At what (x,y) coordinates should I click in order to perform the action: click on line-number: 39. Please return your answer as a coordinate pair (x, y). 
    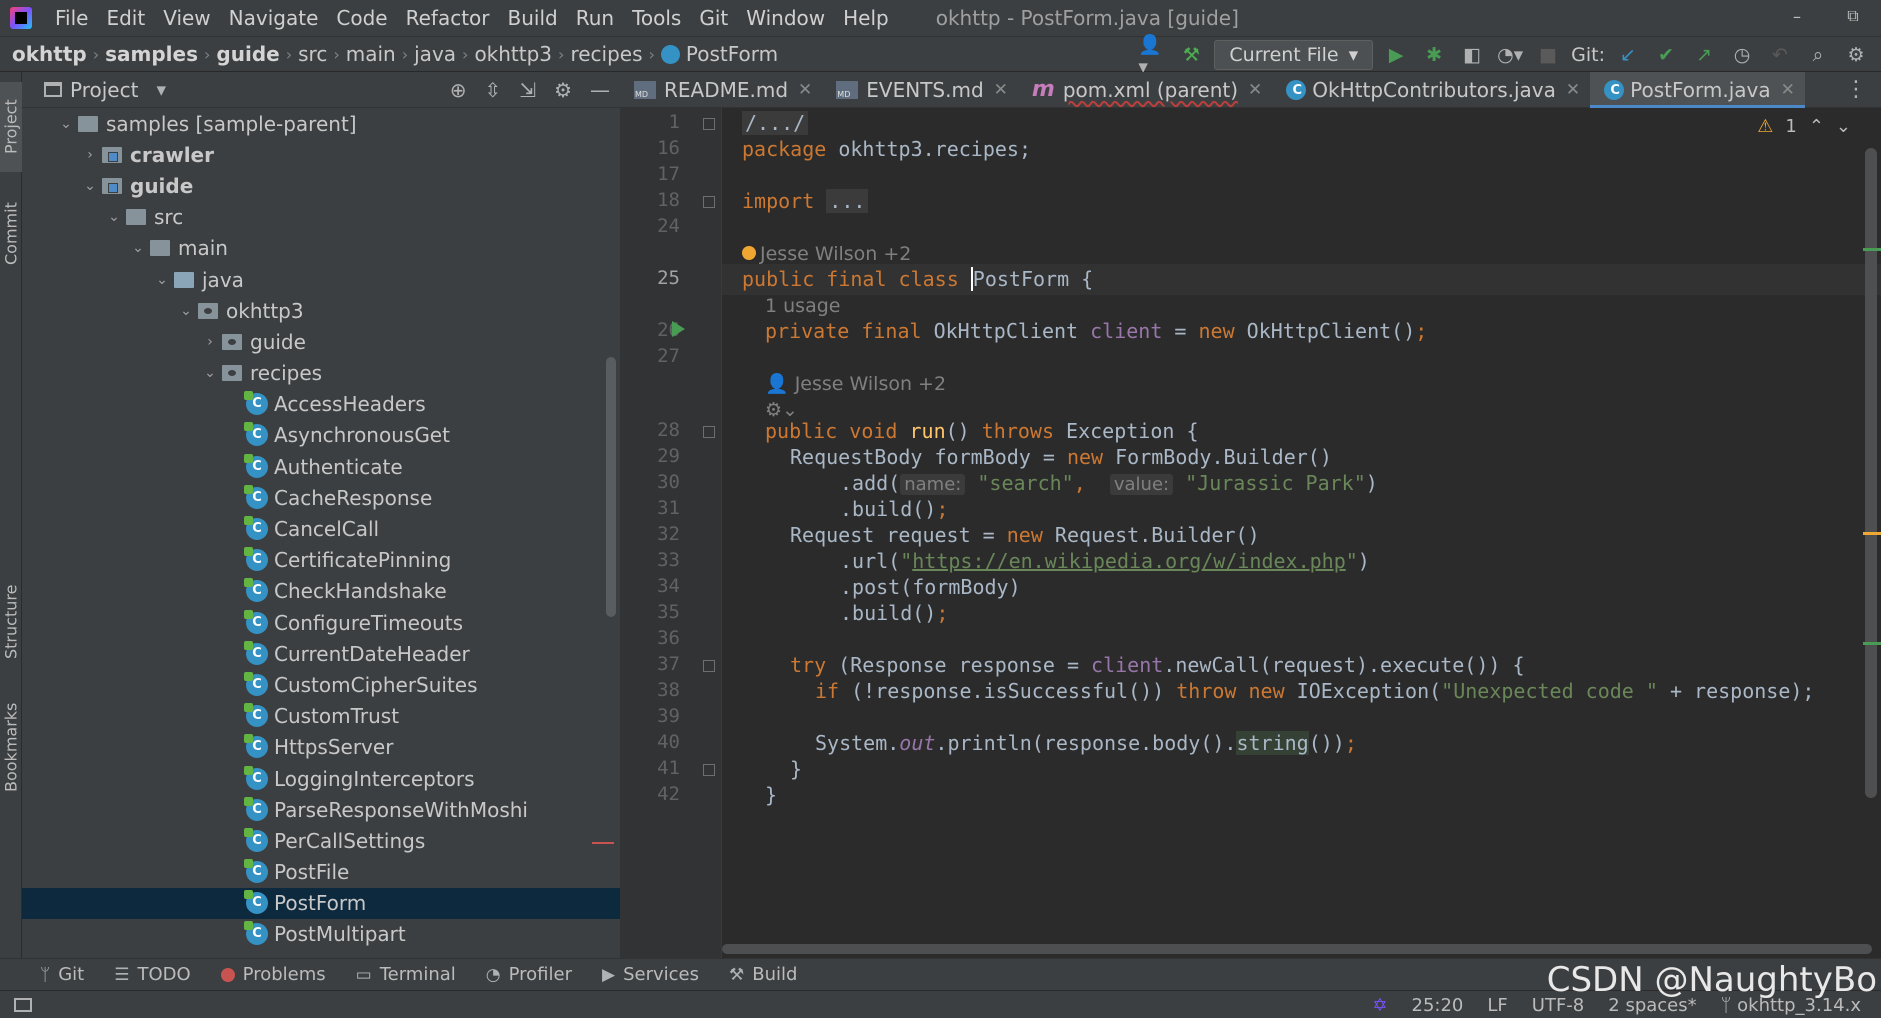
    Looking at the image, I should click on (650, 716).